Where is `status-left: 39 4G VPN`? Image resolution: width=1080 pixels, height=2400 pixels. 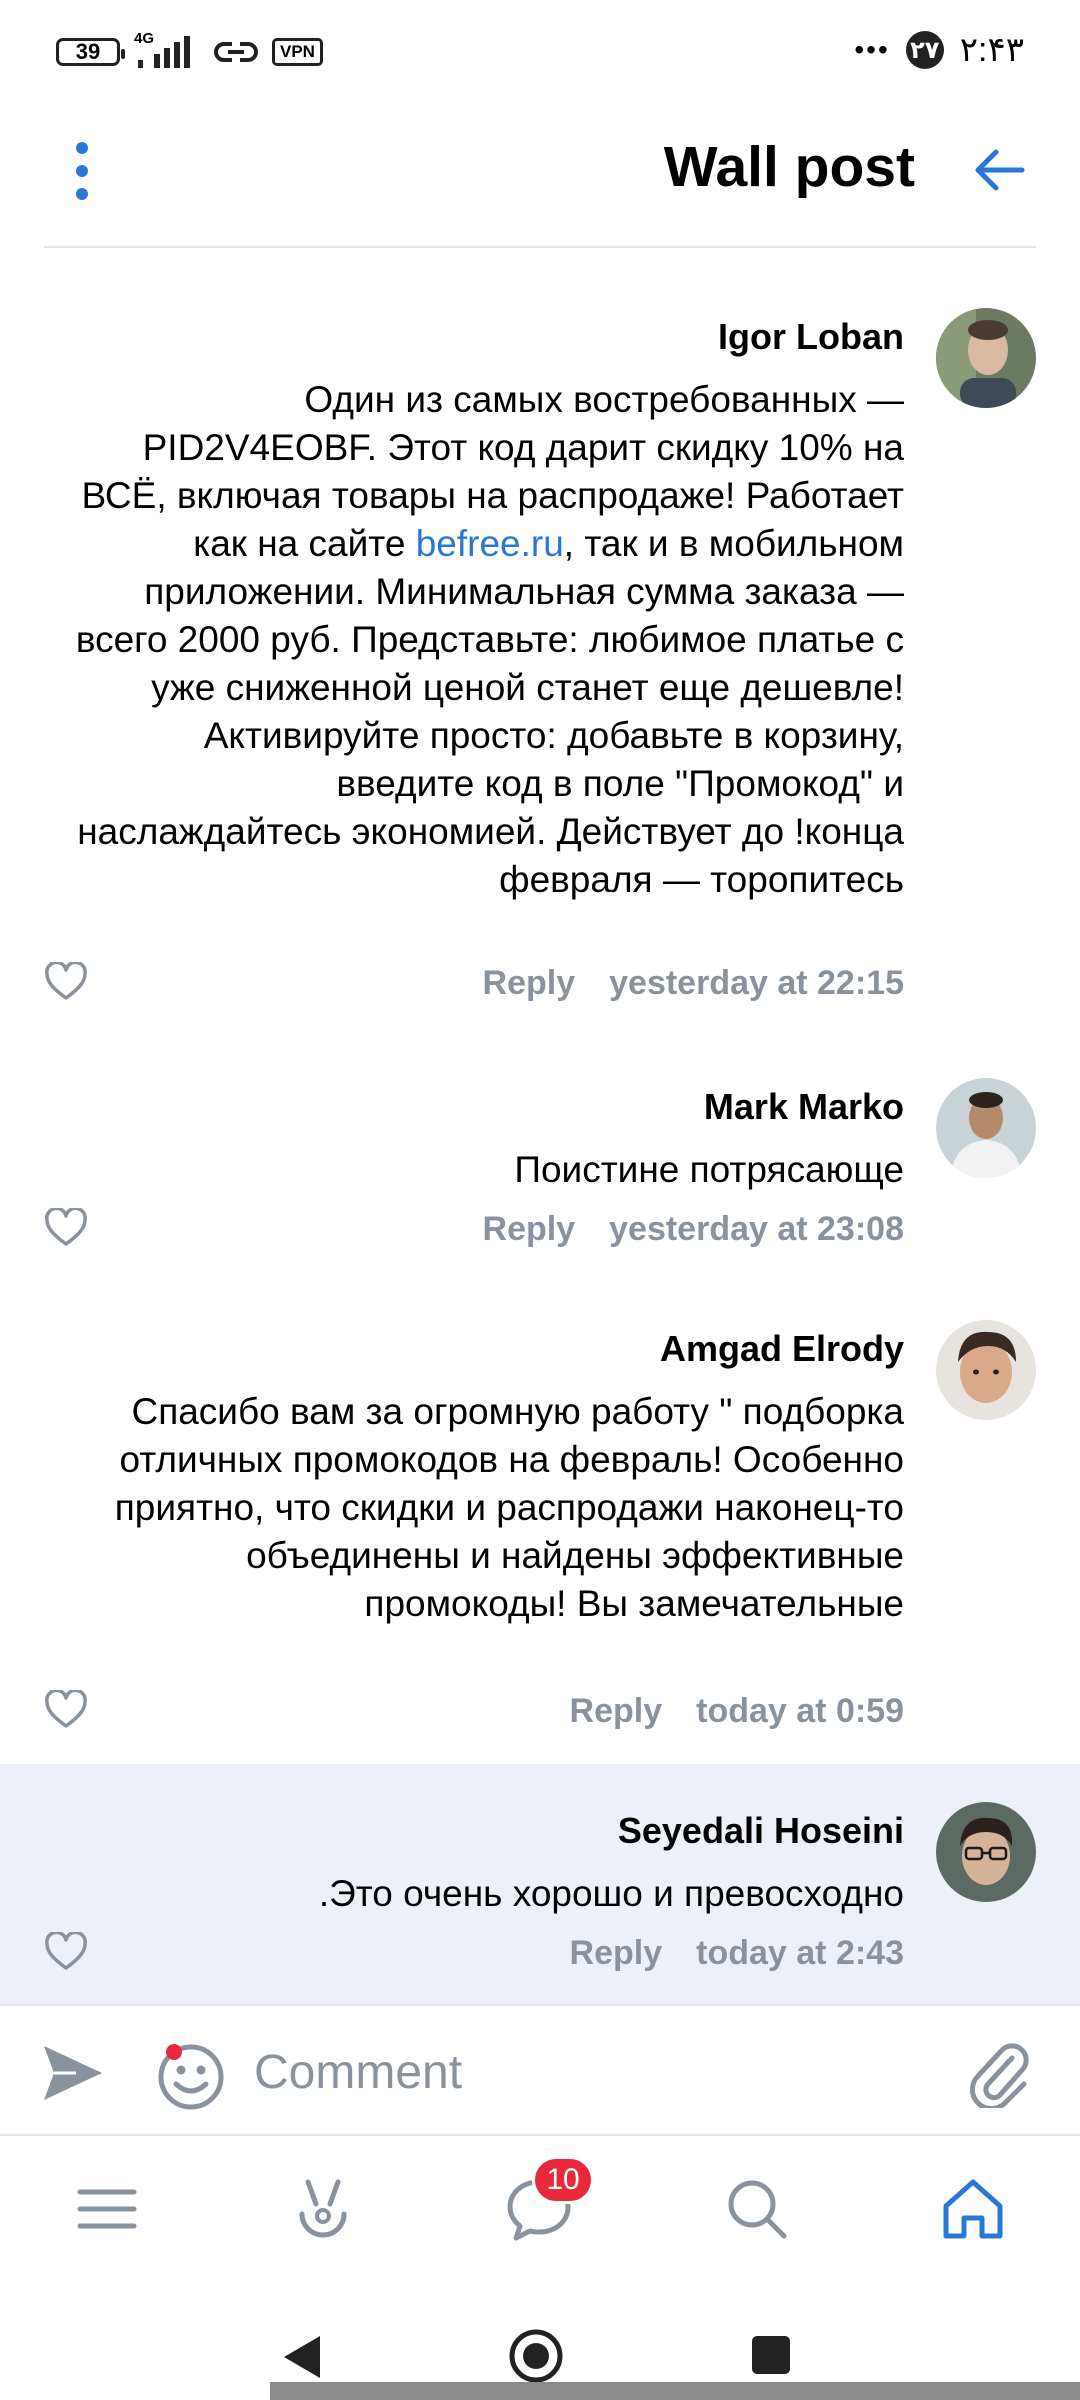
status-left: 39 4G VPN is located at coordinates (189, 50).